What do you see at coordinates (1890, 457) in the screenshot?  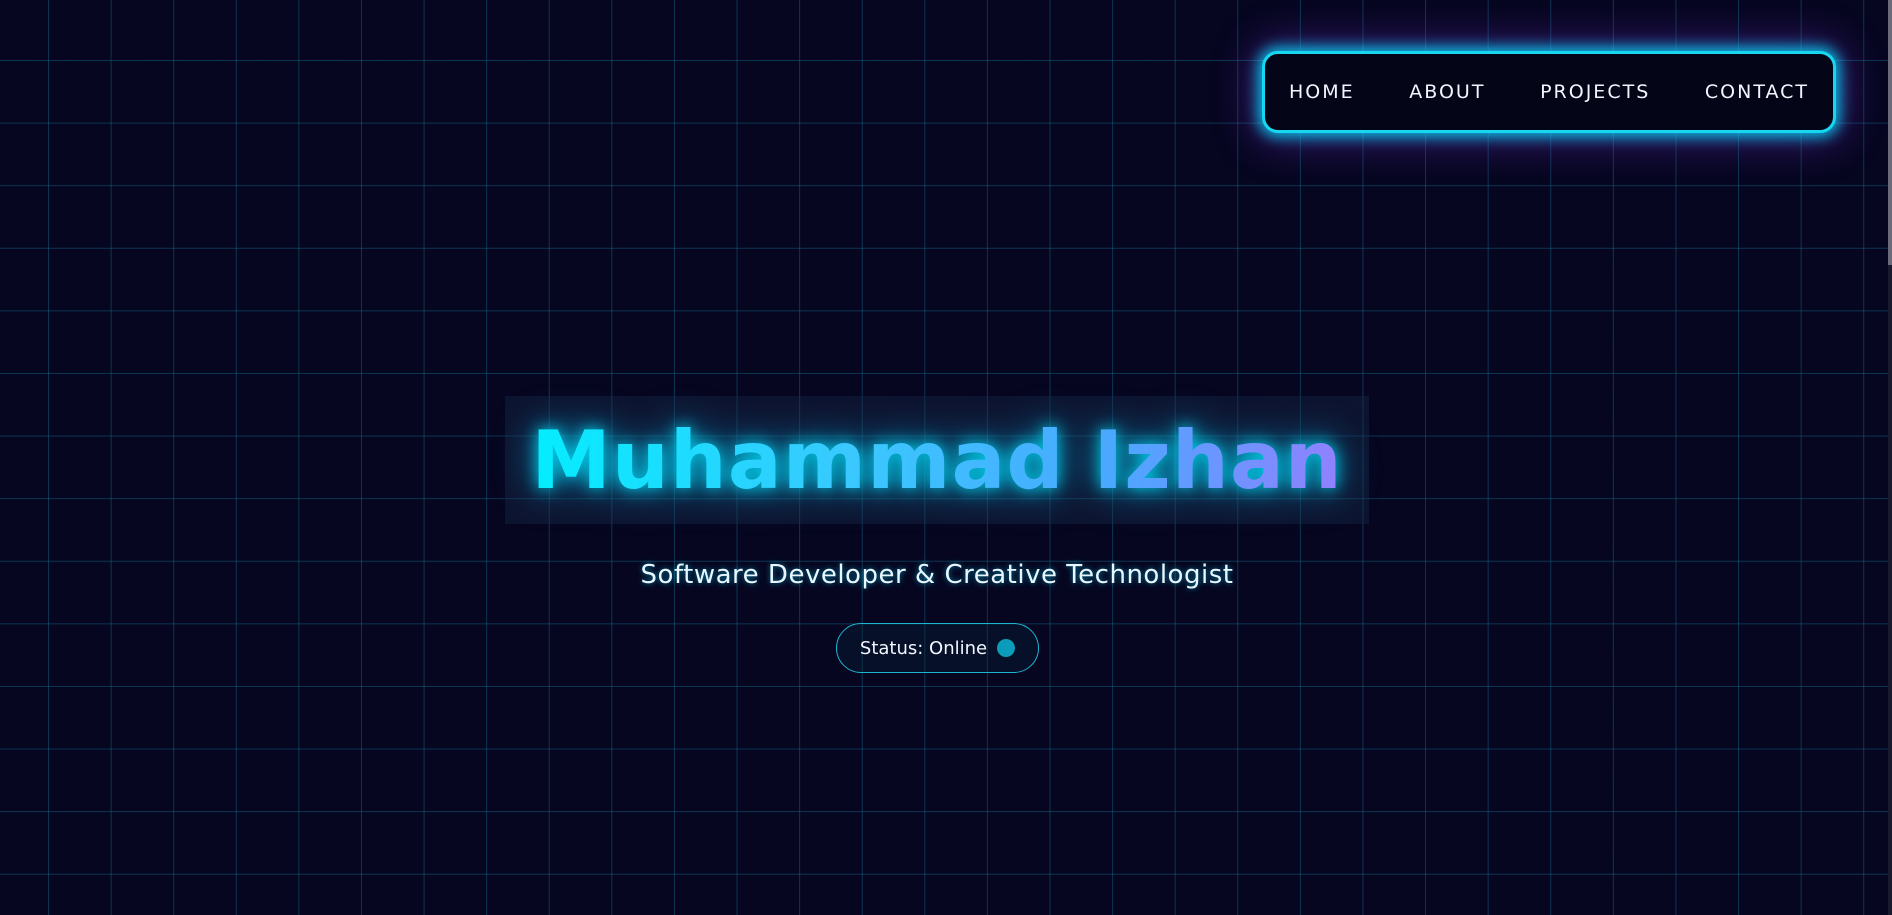 I see `scrollbar` at bounding box center [1890, 457].